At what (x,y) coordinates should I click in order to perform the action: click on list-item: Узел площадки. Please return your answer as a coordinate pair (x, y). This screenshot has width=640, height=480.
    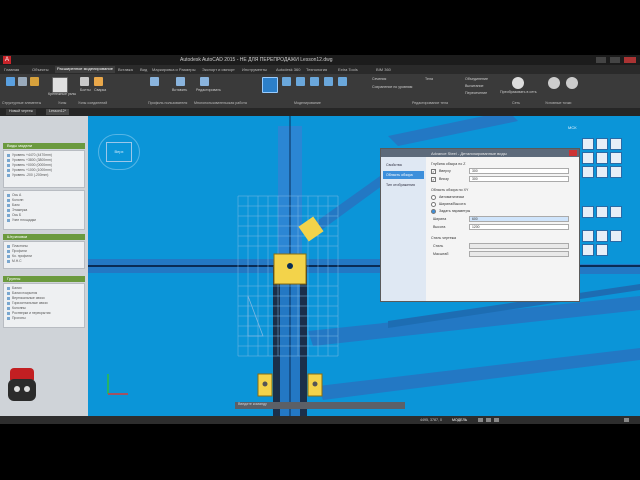
    Looking at the image, I should click on (44, 220).